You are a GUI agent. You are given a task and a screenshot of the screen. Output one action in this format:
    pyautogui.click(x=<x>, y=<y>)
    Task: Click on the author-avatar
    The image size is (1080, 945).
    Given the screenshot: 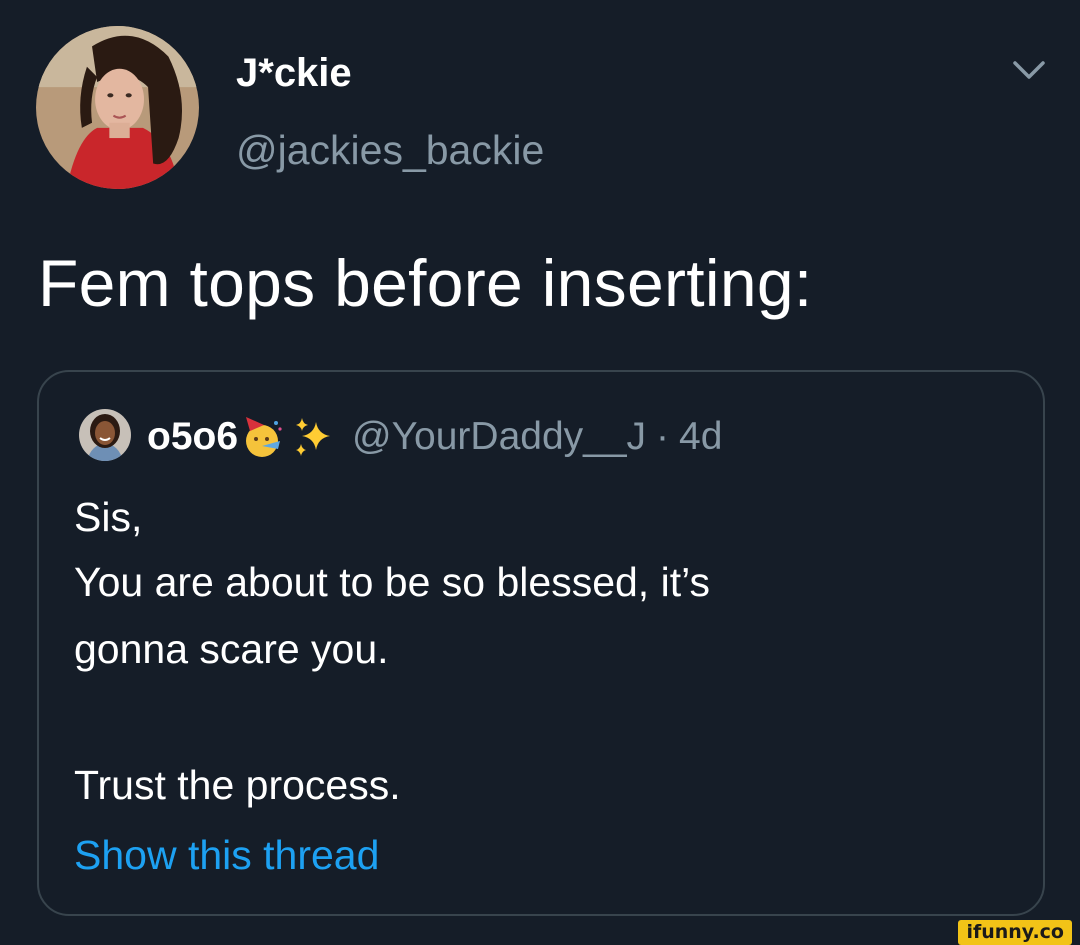 What is the action you would take?
    pyautogui.click(x=117, y=107)
    